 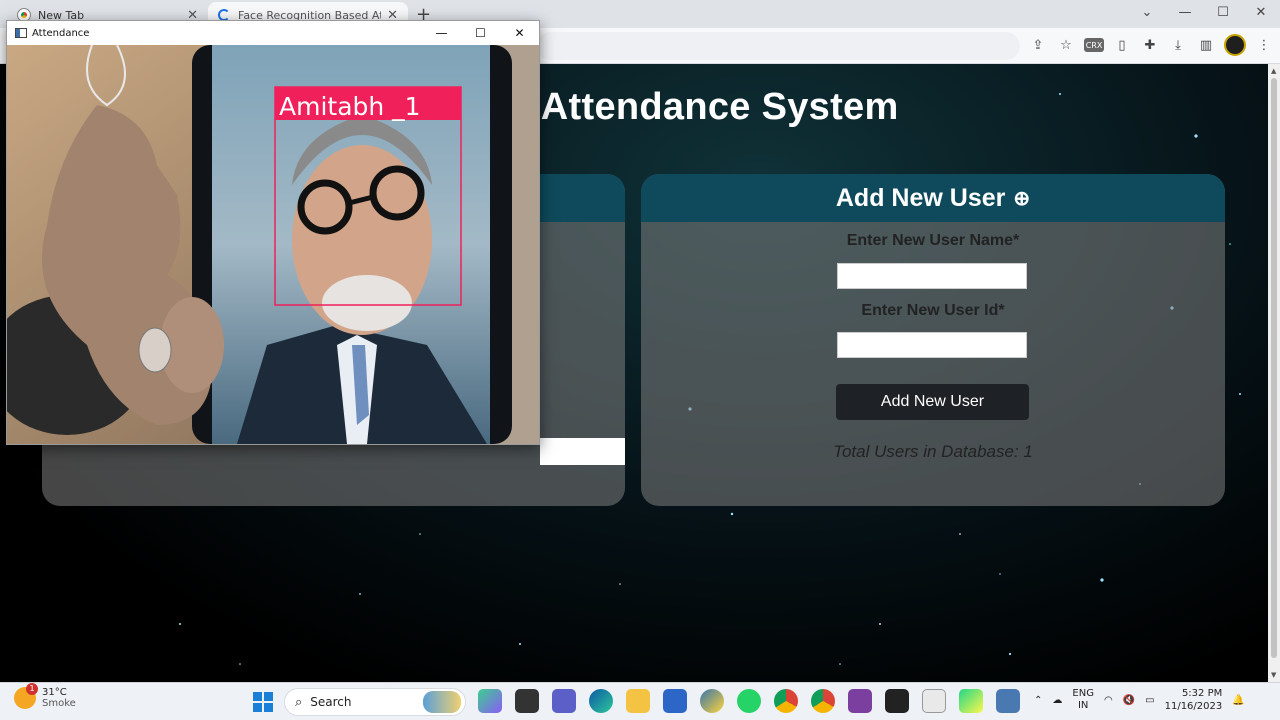 I want to click on python-window-icon, so click(x=1008, y=701).